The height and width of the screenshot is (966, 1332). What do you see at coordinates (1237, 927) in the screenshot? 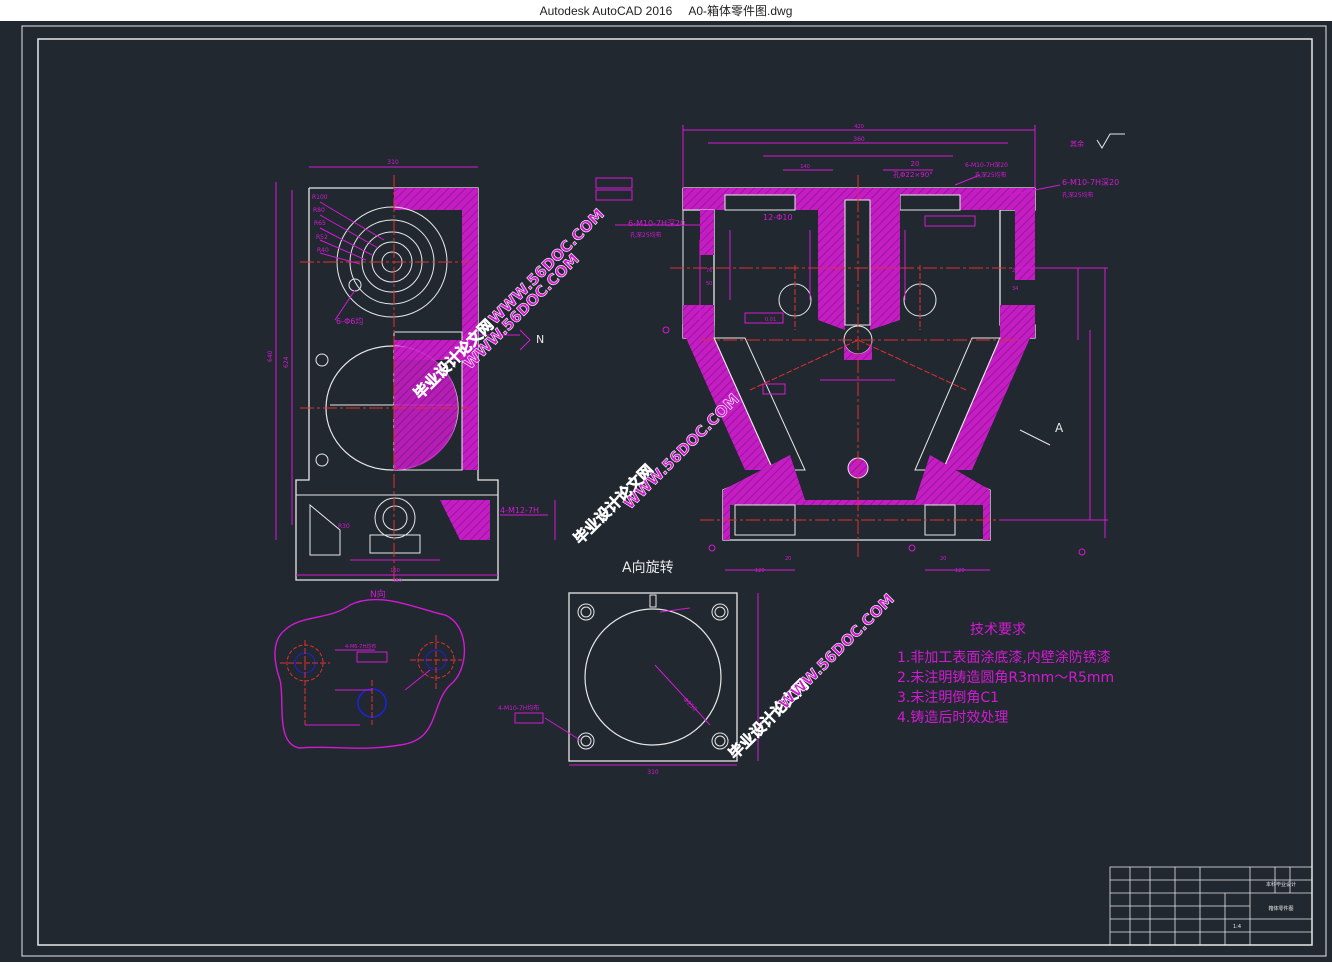
I see `title-block-scale: 1:4` at bounding box center [1237, 927].